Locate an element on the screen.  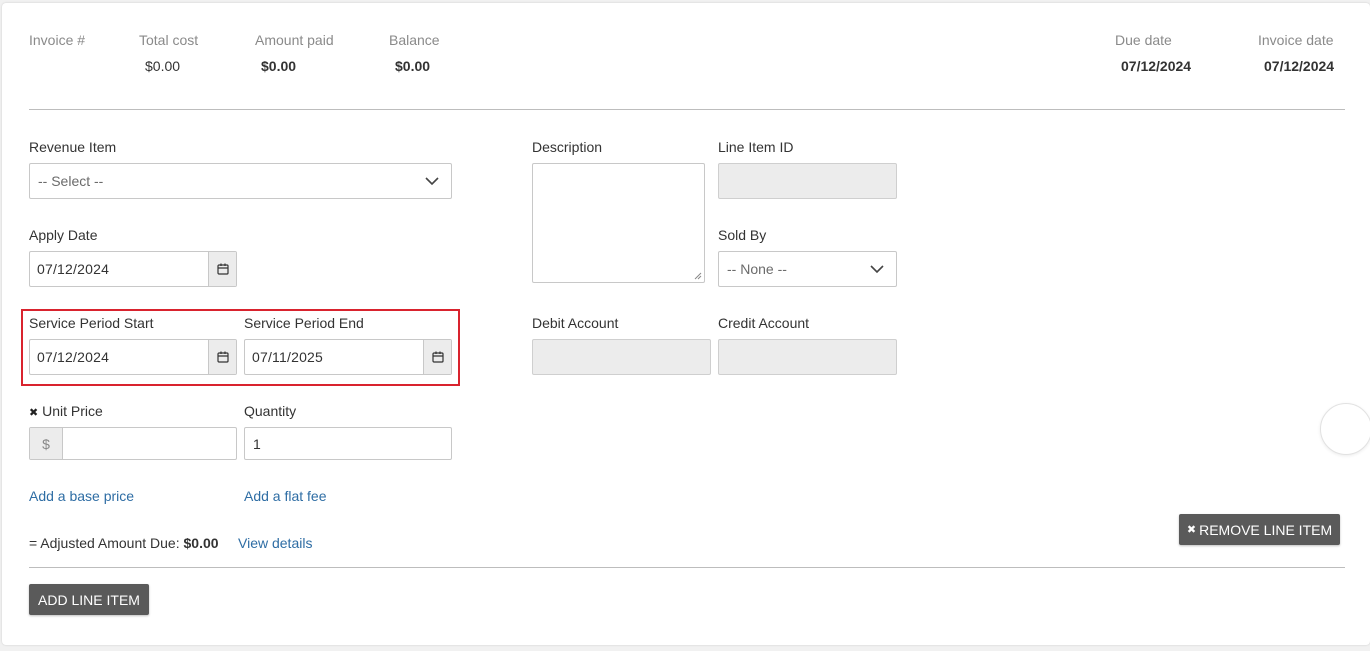
total-cost-label: Total cost is located at coordinates (169, 40).